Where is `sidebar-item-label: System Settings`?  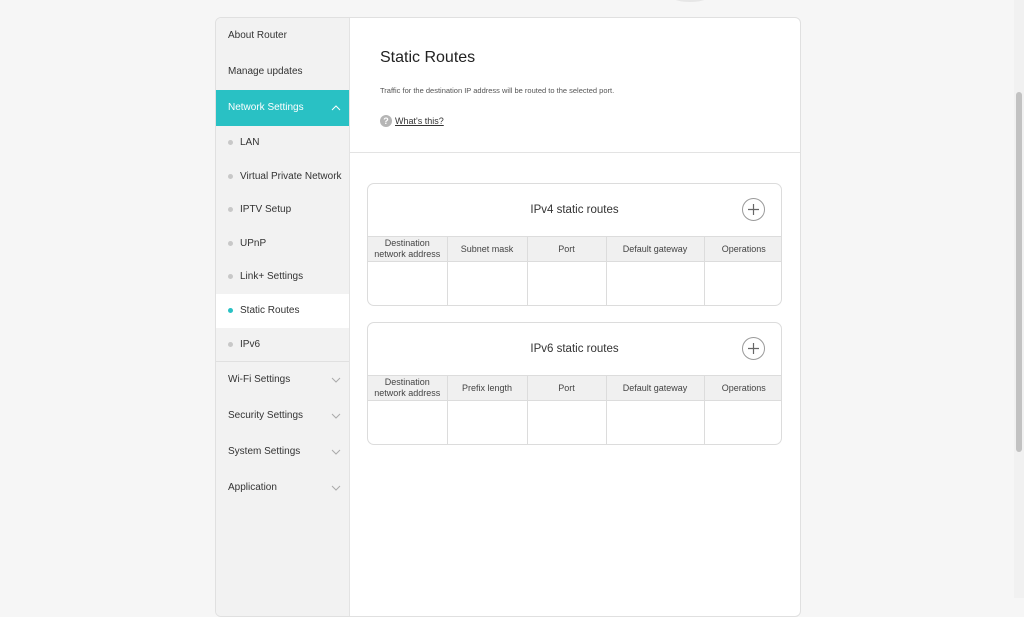 sidebar-item-label: System Settings is located at coordinates (264, 452).